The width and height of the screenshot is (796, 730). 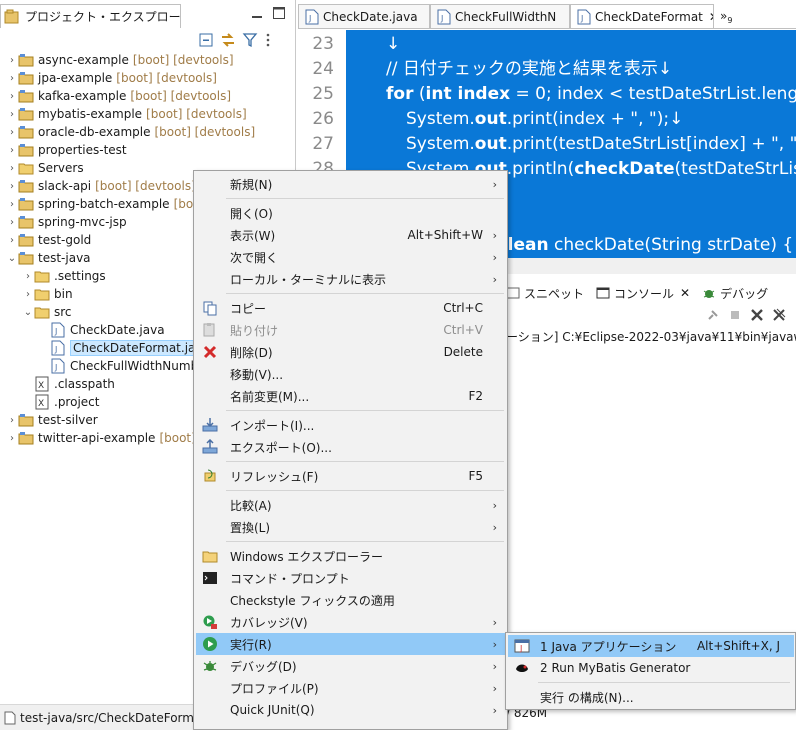 What do you see at coordinates (350, 578) in the screenshot?
I see `menu-item-22: コマンド・プロンプト` at bounding box center [350, 578].